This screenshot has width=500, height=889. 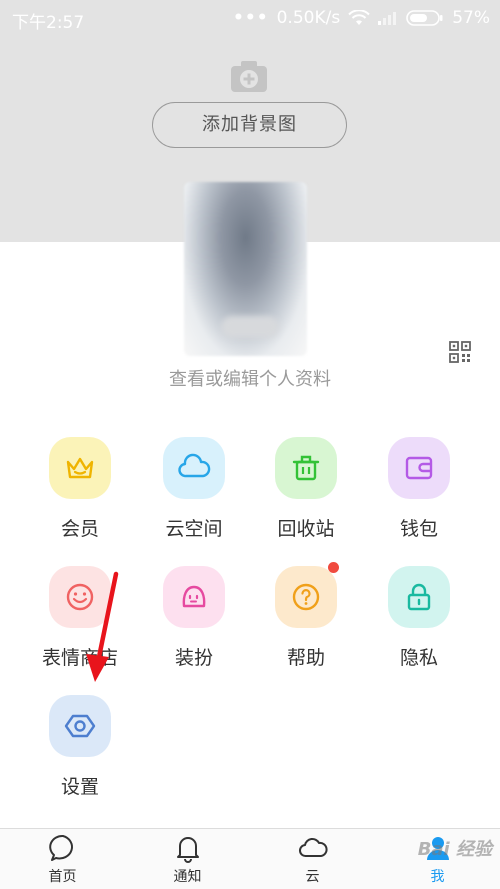 I want to click on recycle-bin-tile, so click(x=306, y=468).